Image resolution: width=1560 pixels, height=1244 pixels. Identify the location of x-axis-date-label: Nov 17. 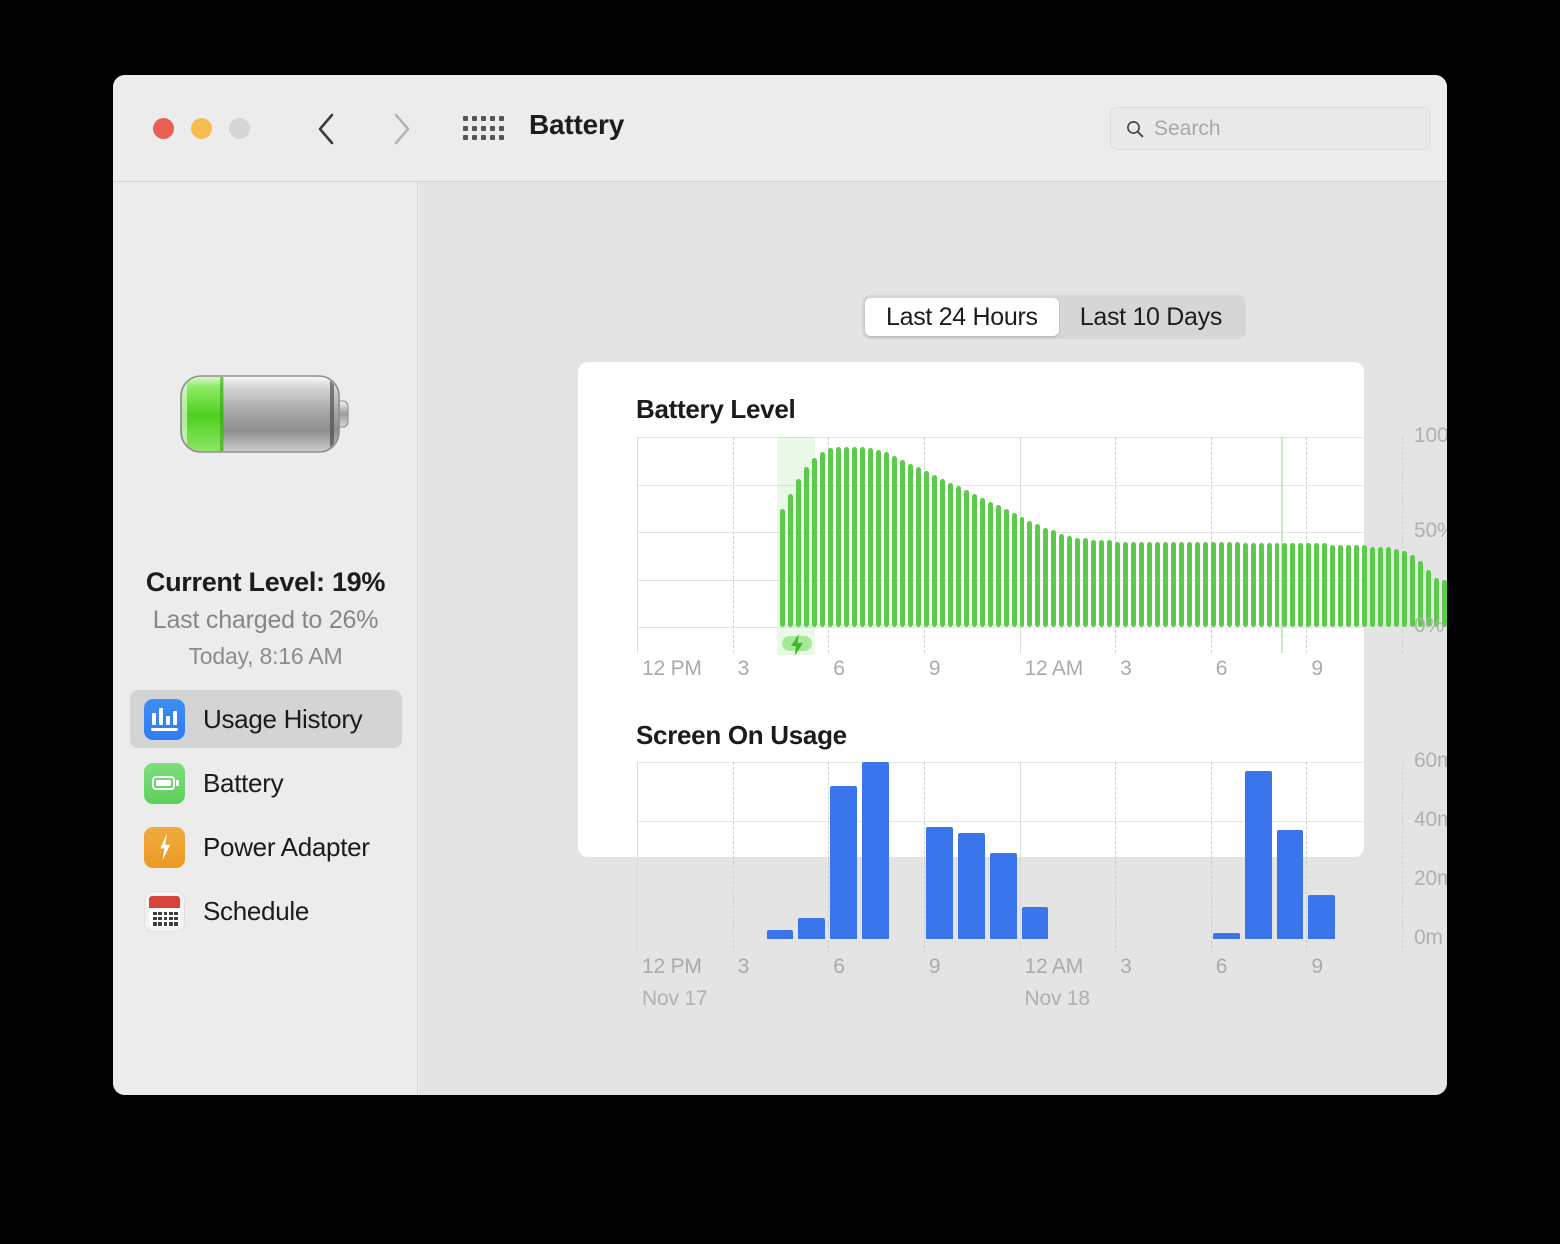
(675, 998).